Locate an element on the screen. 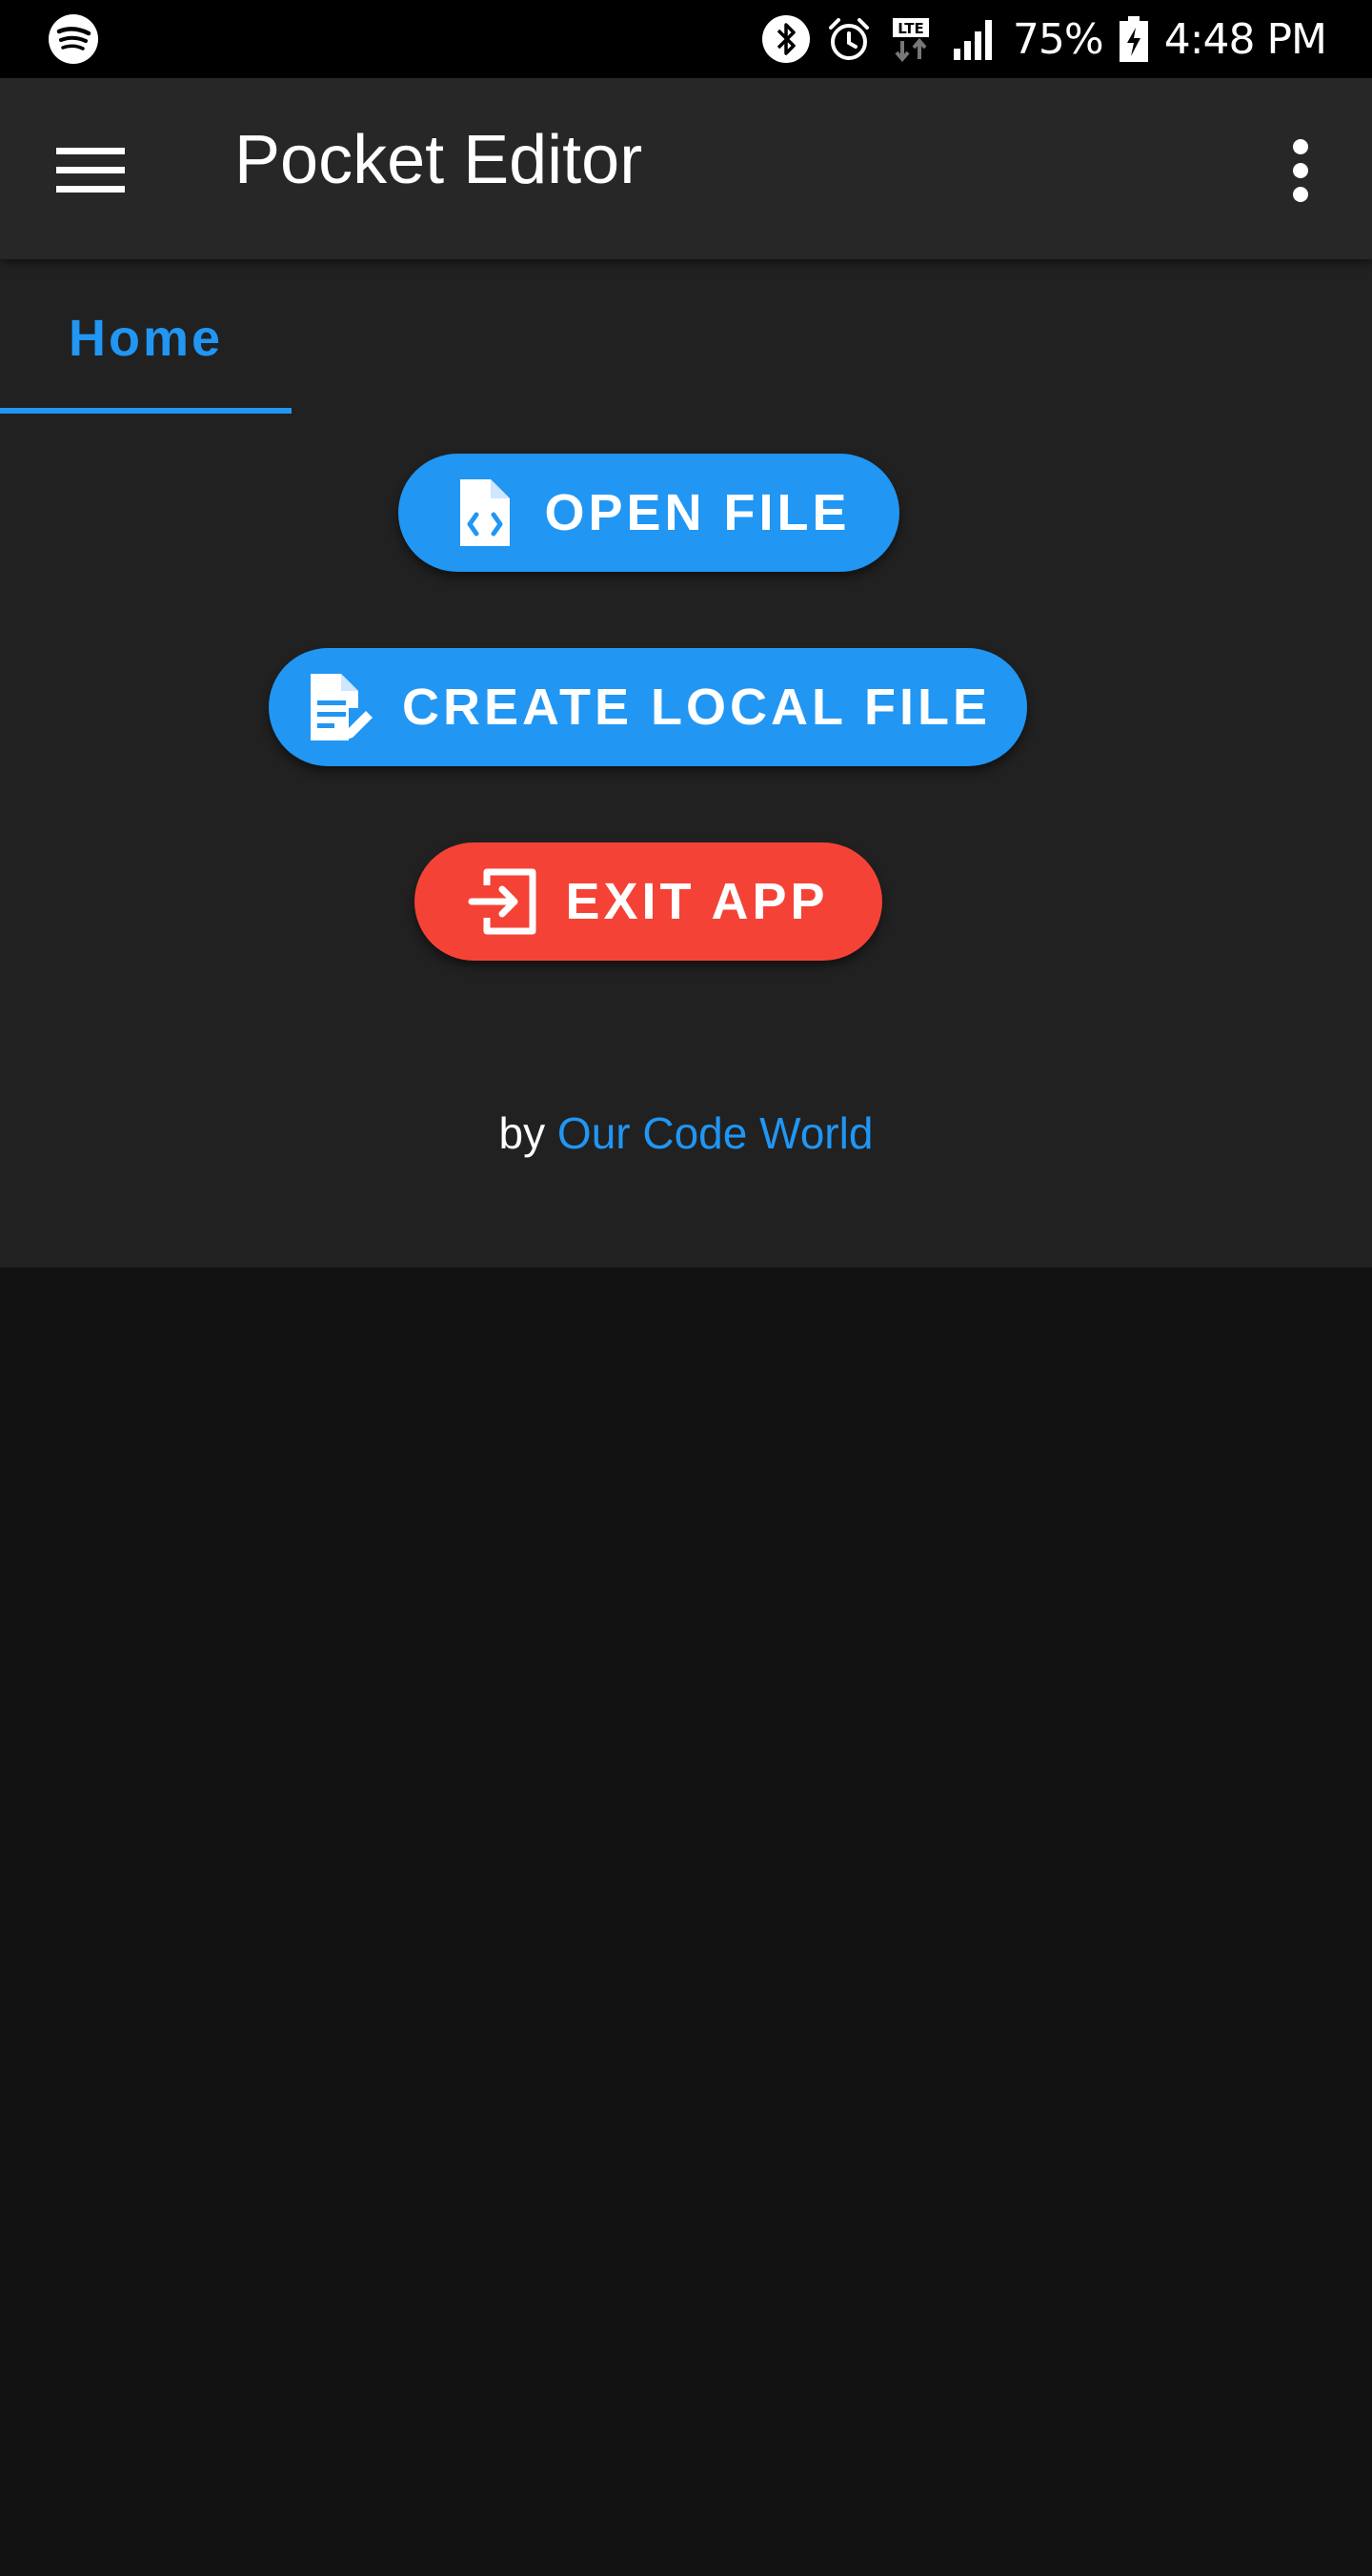 This screenshot has width=1372, height=2576. clock: 4:48 PM is located at coordinates (1245, 39).